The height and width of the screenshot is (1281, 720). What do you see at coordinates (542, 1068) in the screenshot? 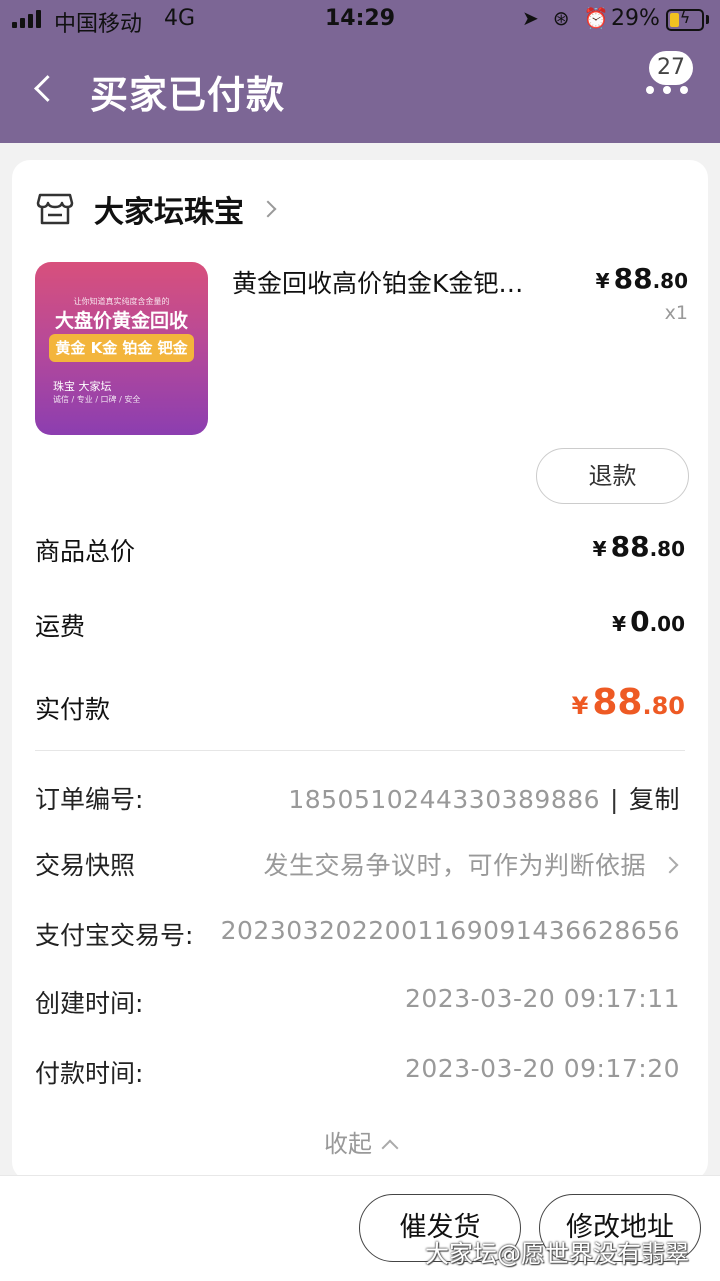
I see `paid-time: 2023-03-20 09:17:20` at bounding box center [542, 1068].